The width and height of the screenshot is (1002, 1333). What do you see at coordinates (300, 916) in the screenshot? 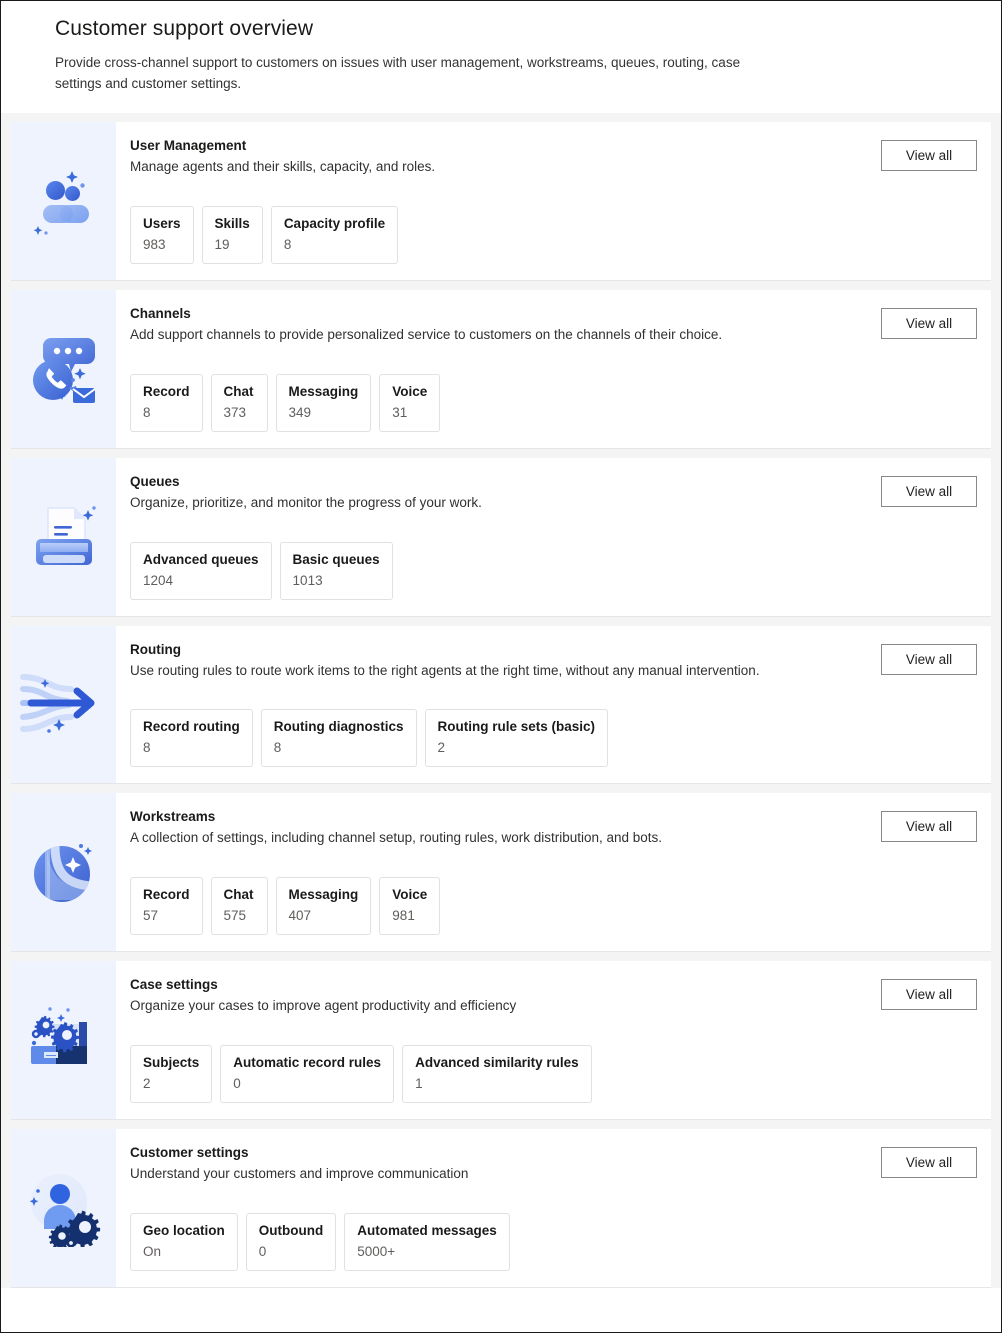
I see `stat-tile-value: 407` at bounding box center [300, 916].